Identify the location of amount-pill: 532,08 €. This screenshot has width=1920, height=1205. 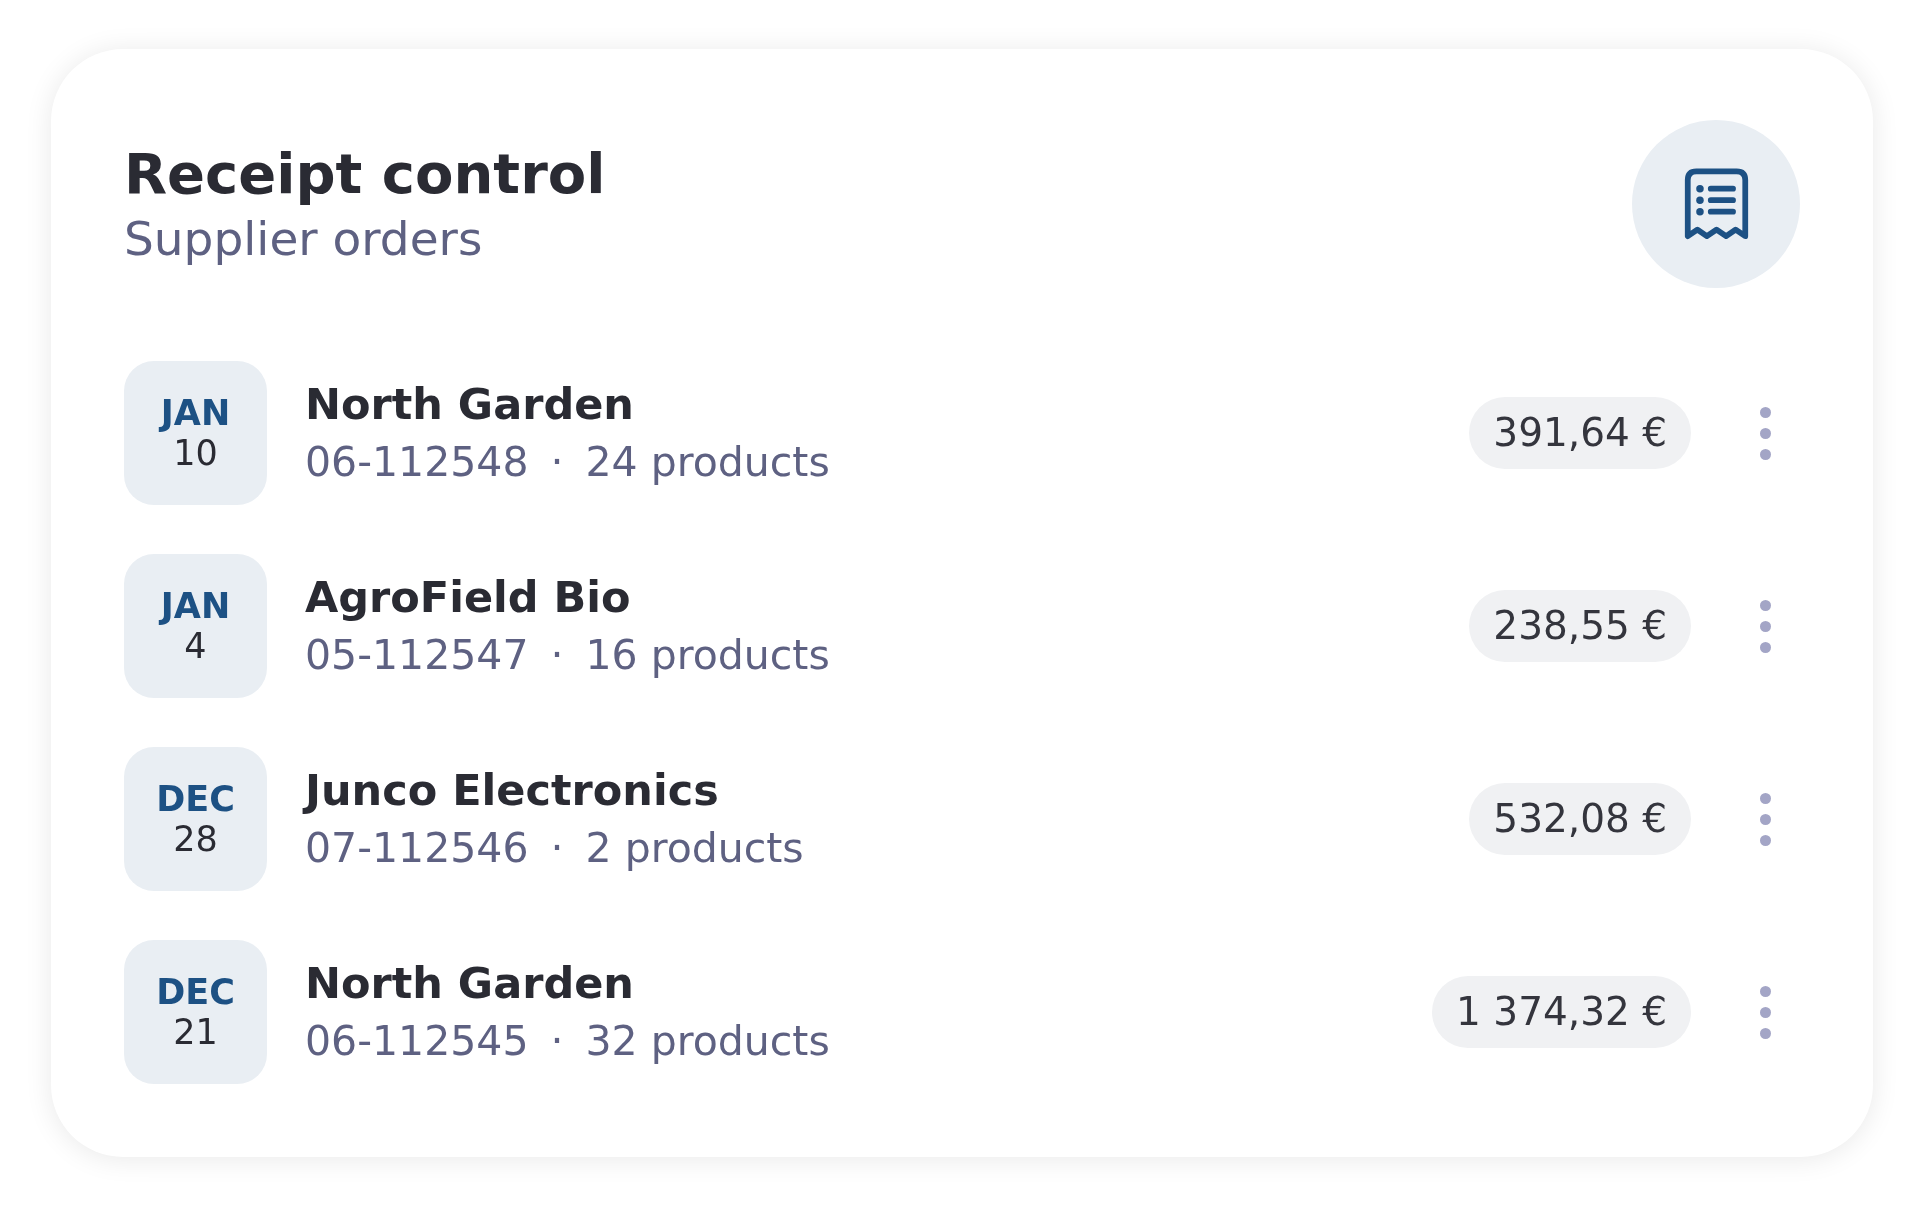
(1580, 819).